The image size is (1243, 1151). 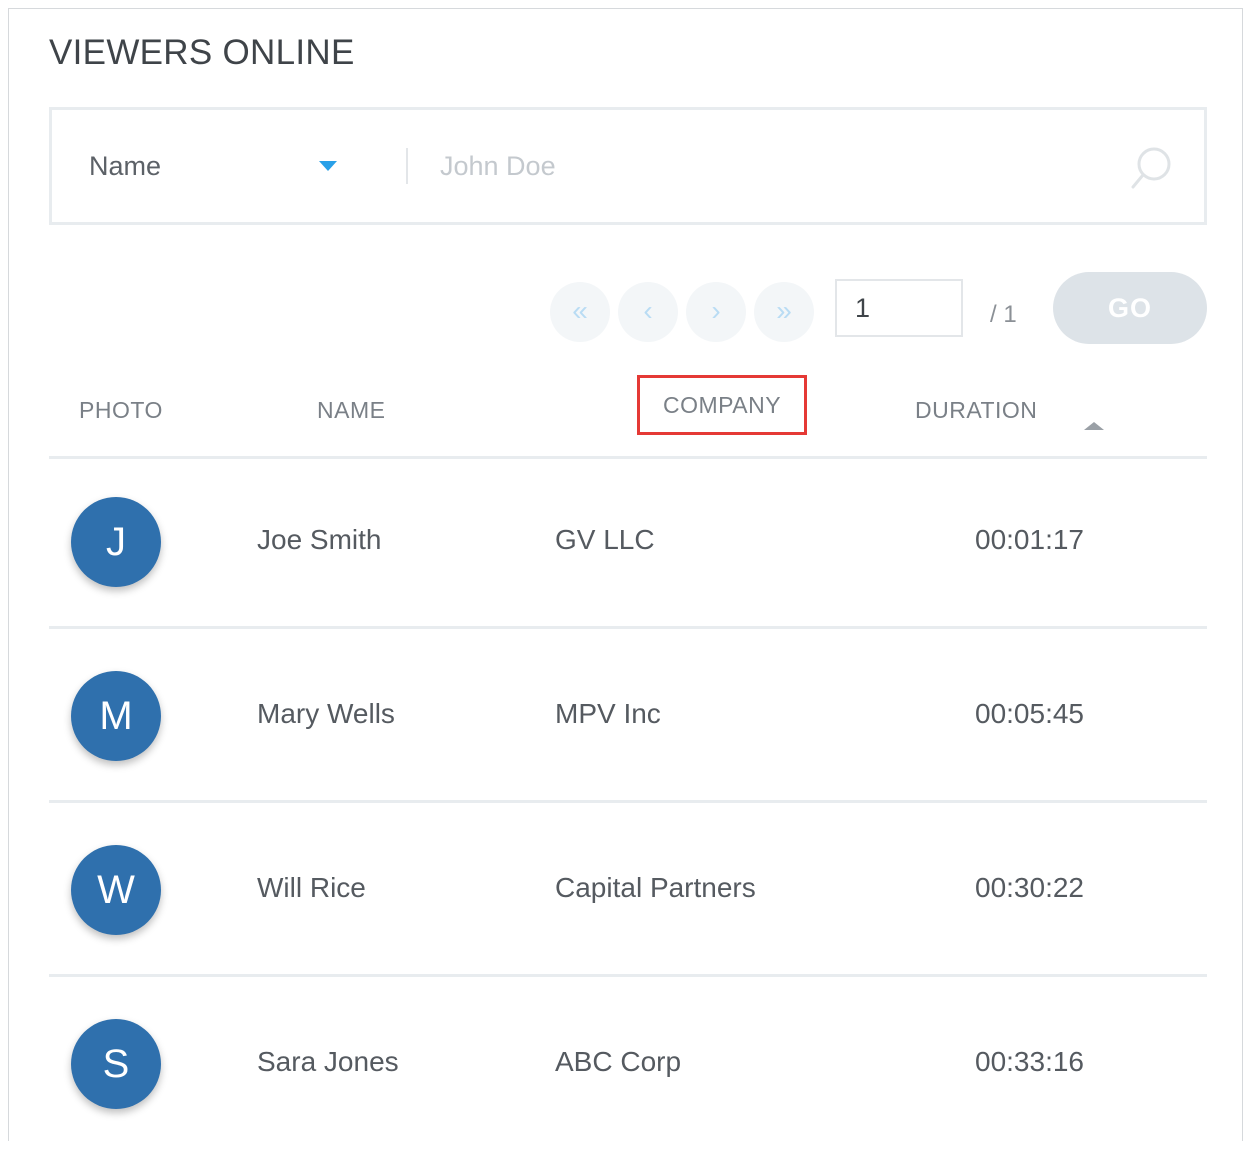 What do you see at coordinates (1029, 887) in the screenshot?
I see `viewer-duration: 00:30:22` at bounding box center [1029, 887].